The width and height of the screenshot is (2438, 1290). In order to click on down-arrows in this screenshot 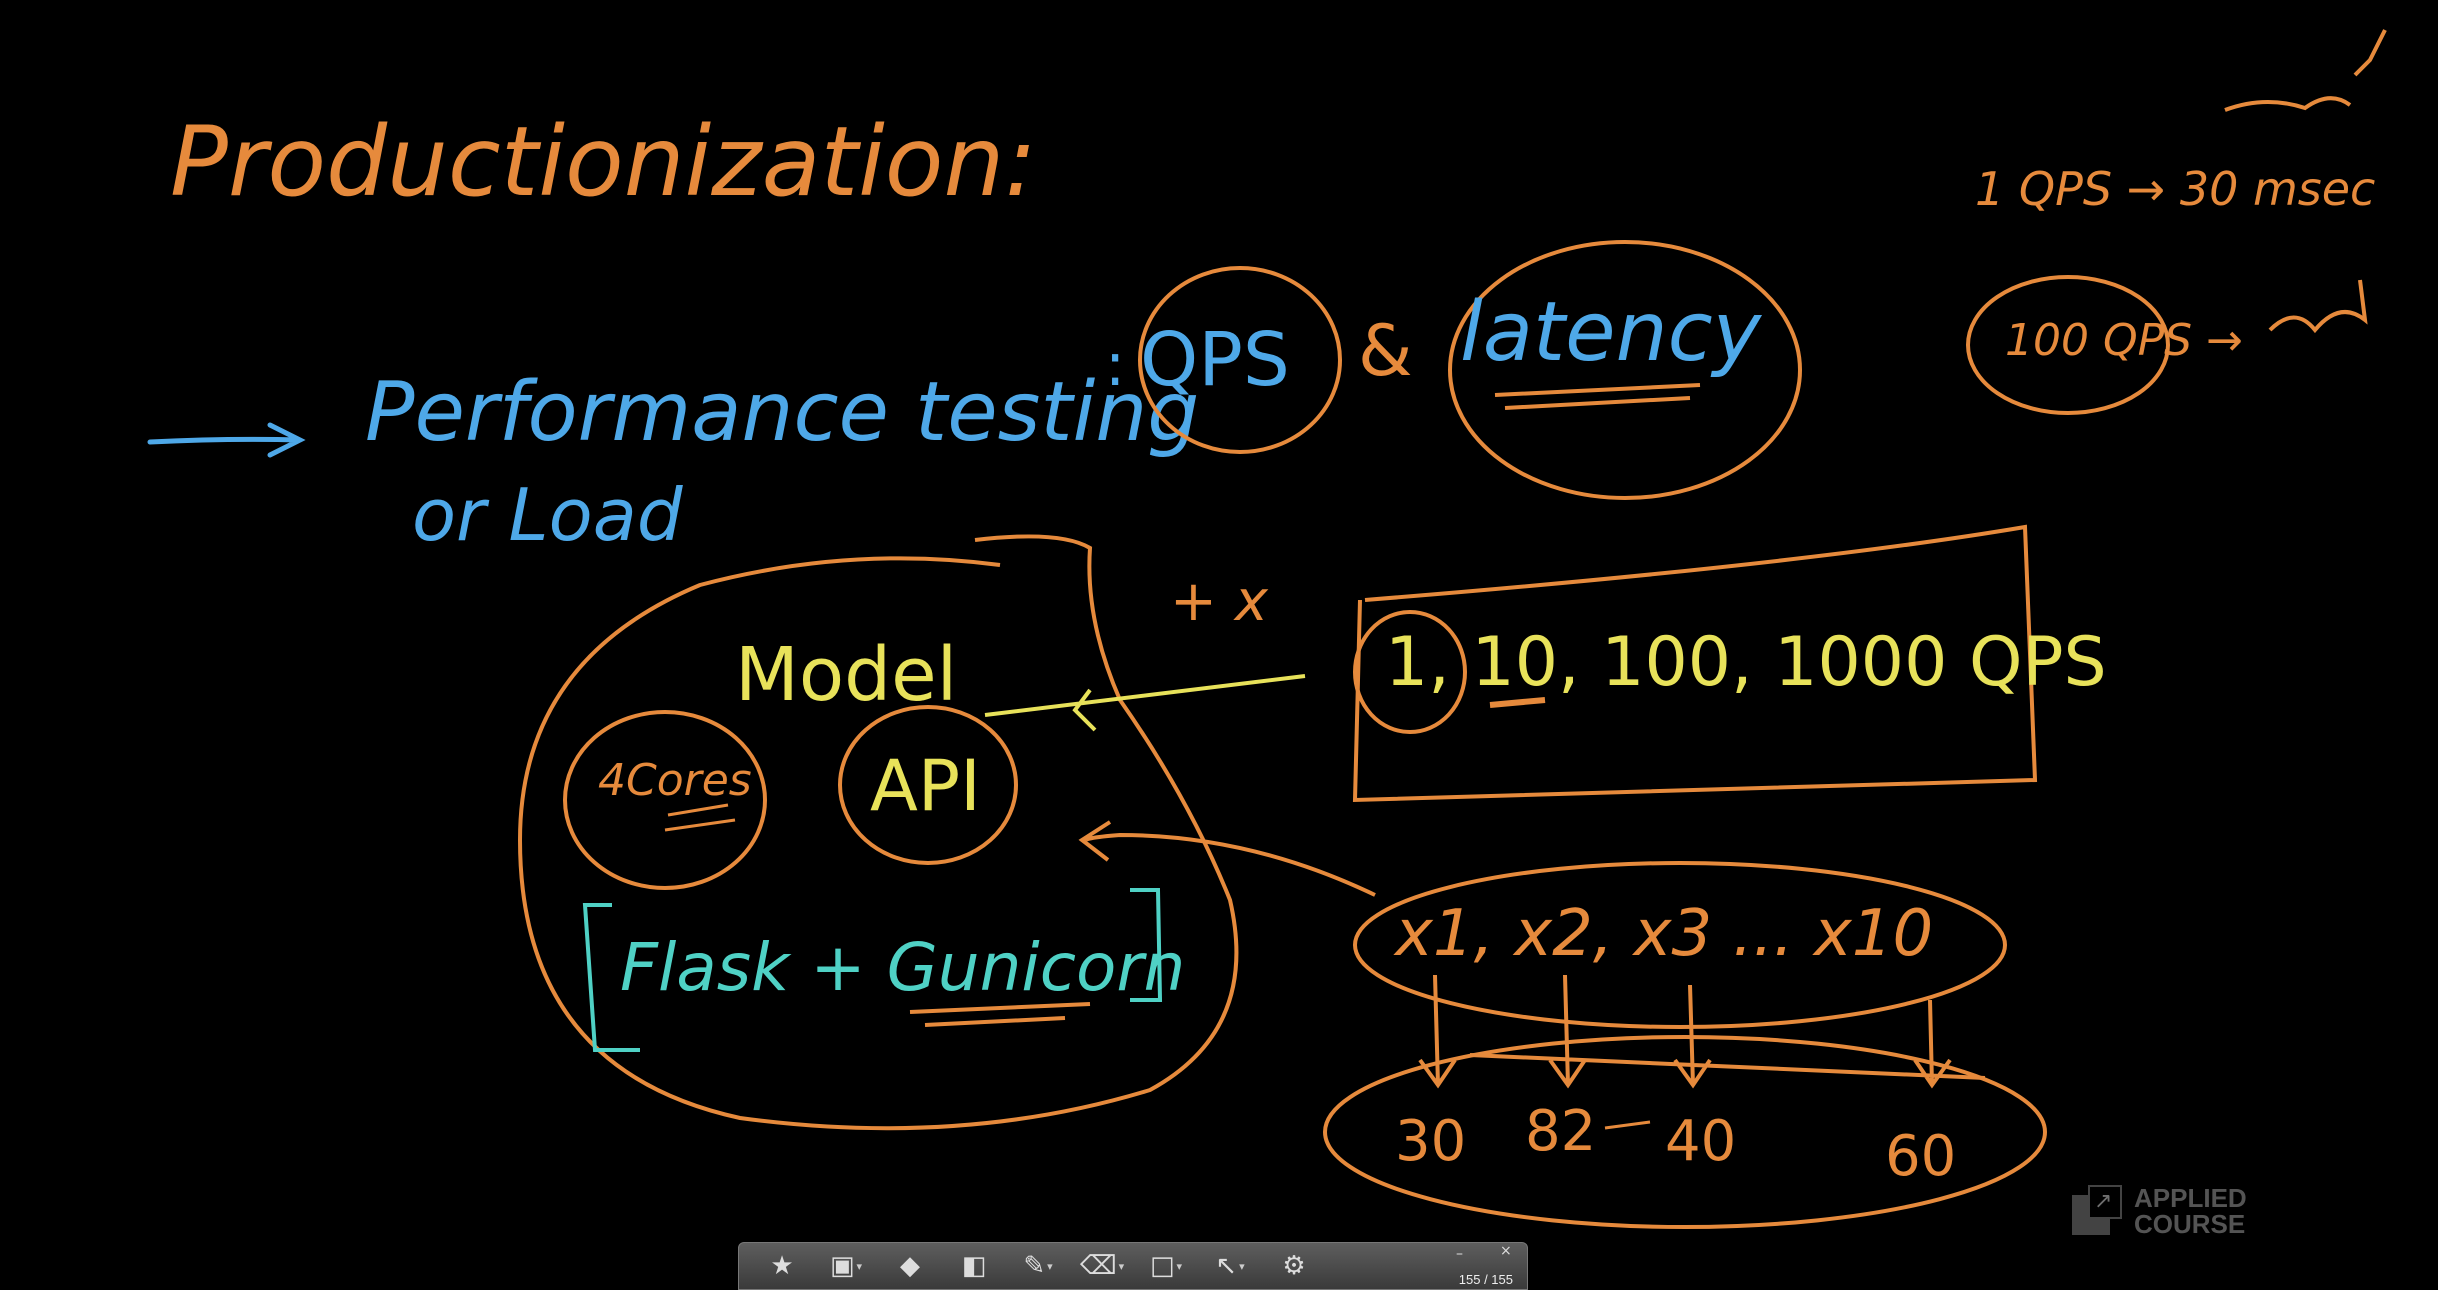, I will do `click(1702, 1031)`.